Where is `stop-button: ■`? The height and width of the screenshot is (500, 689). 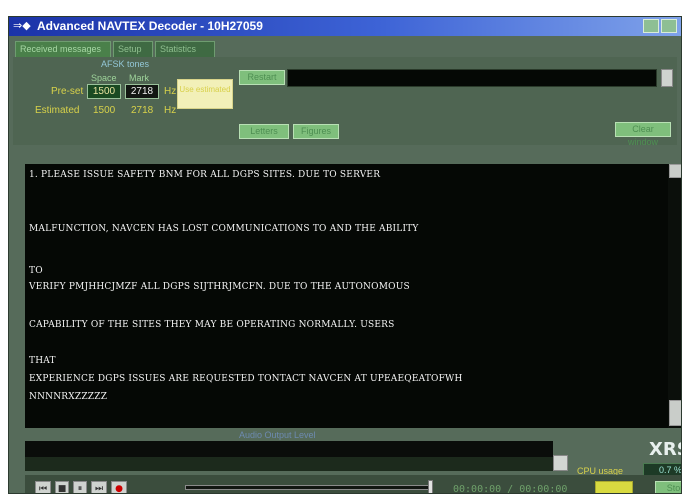
stop-button: ■ is located at coordinates (62, 487).